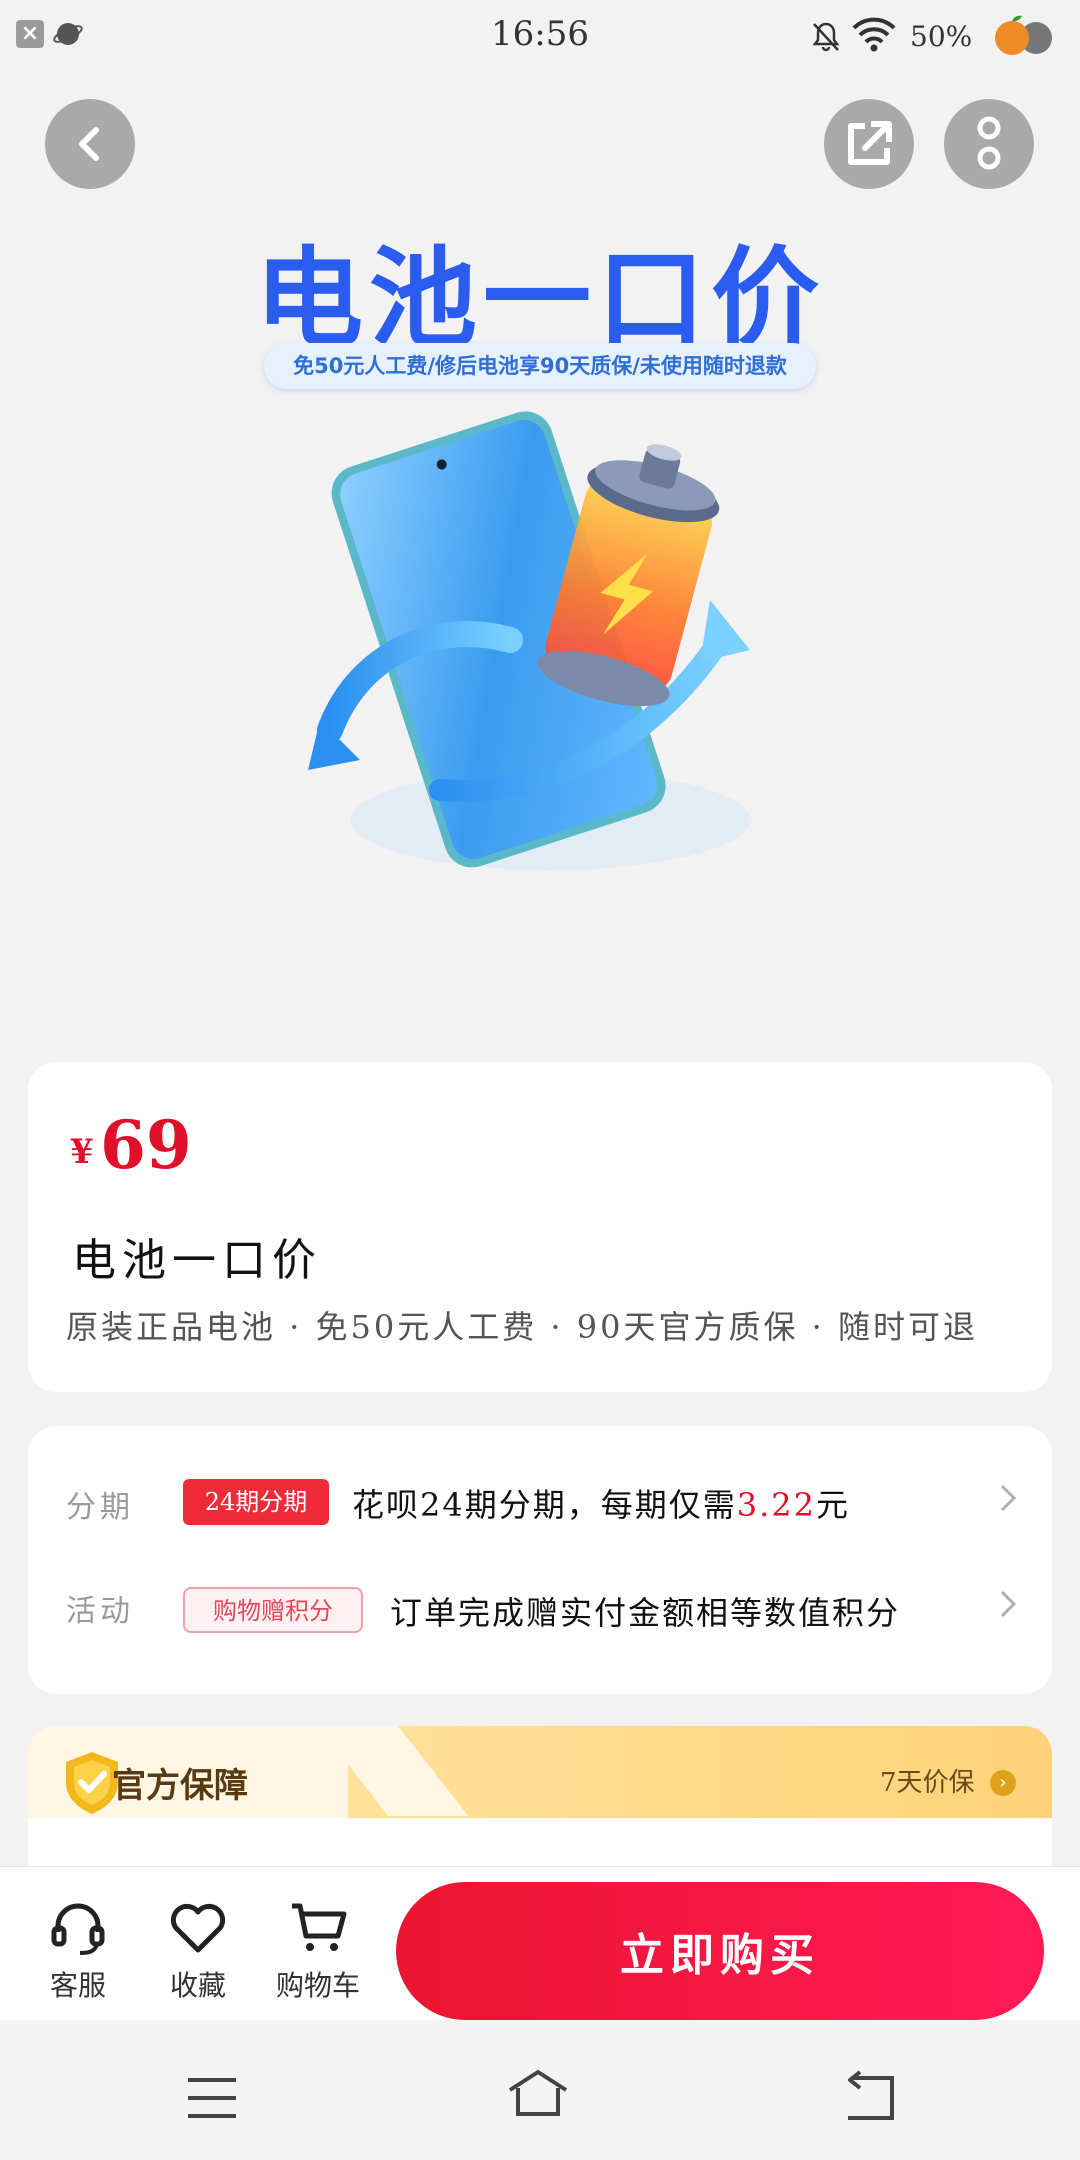  Describe the element at coordinates (870, 2098) in the screenshot. I see `back-nav-icon` at that location.